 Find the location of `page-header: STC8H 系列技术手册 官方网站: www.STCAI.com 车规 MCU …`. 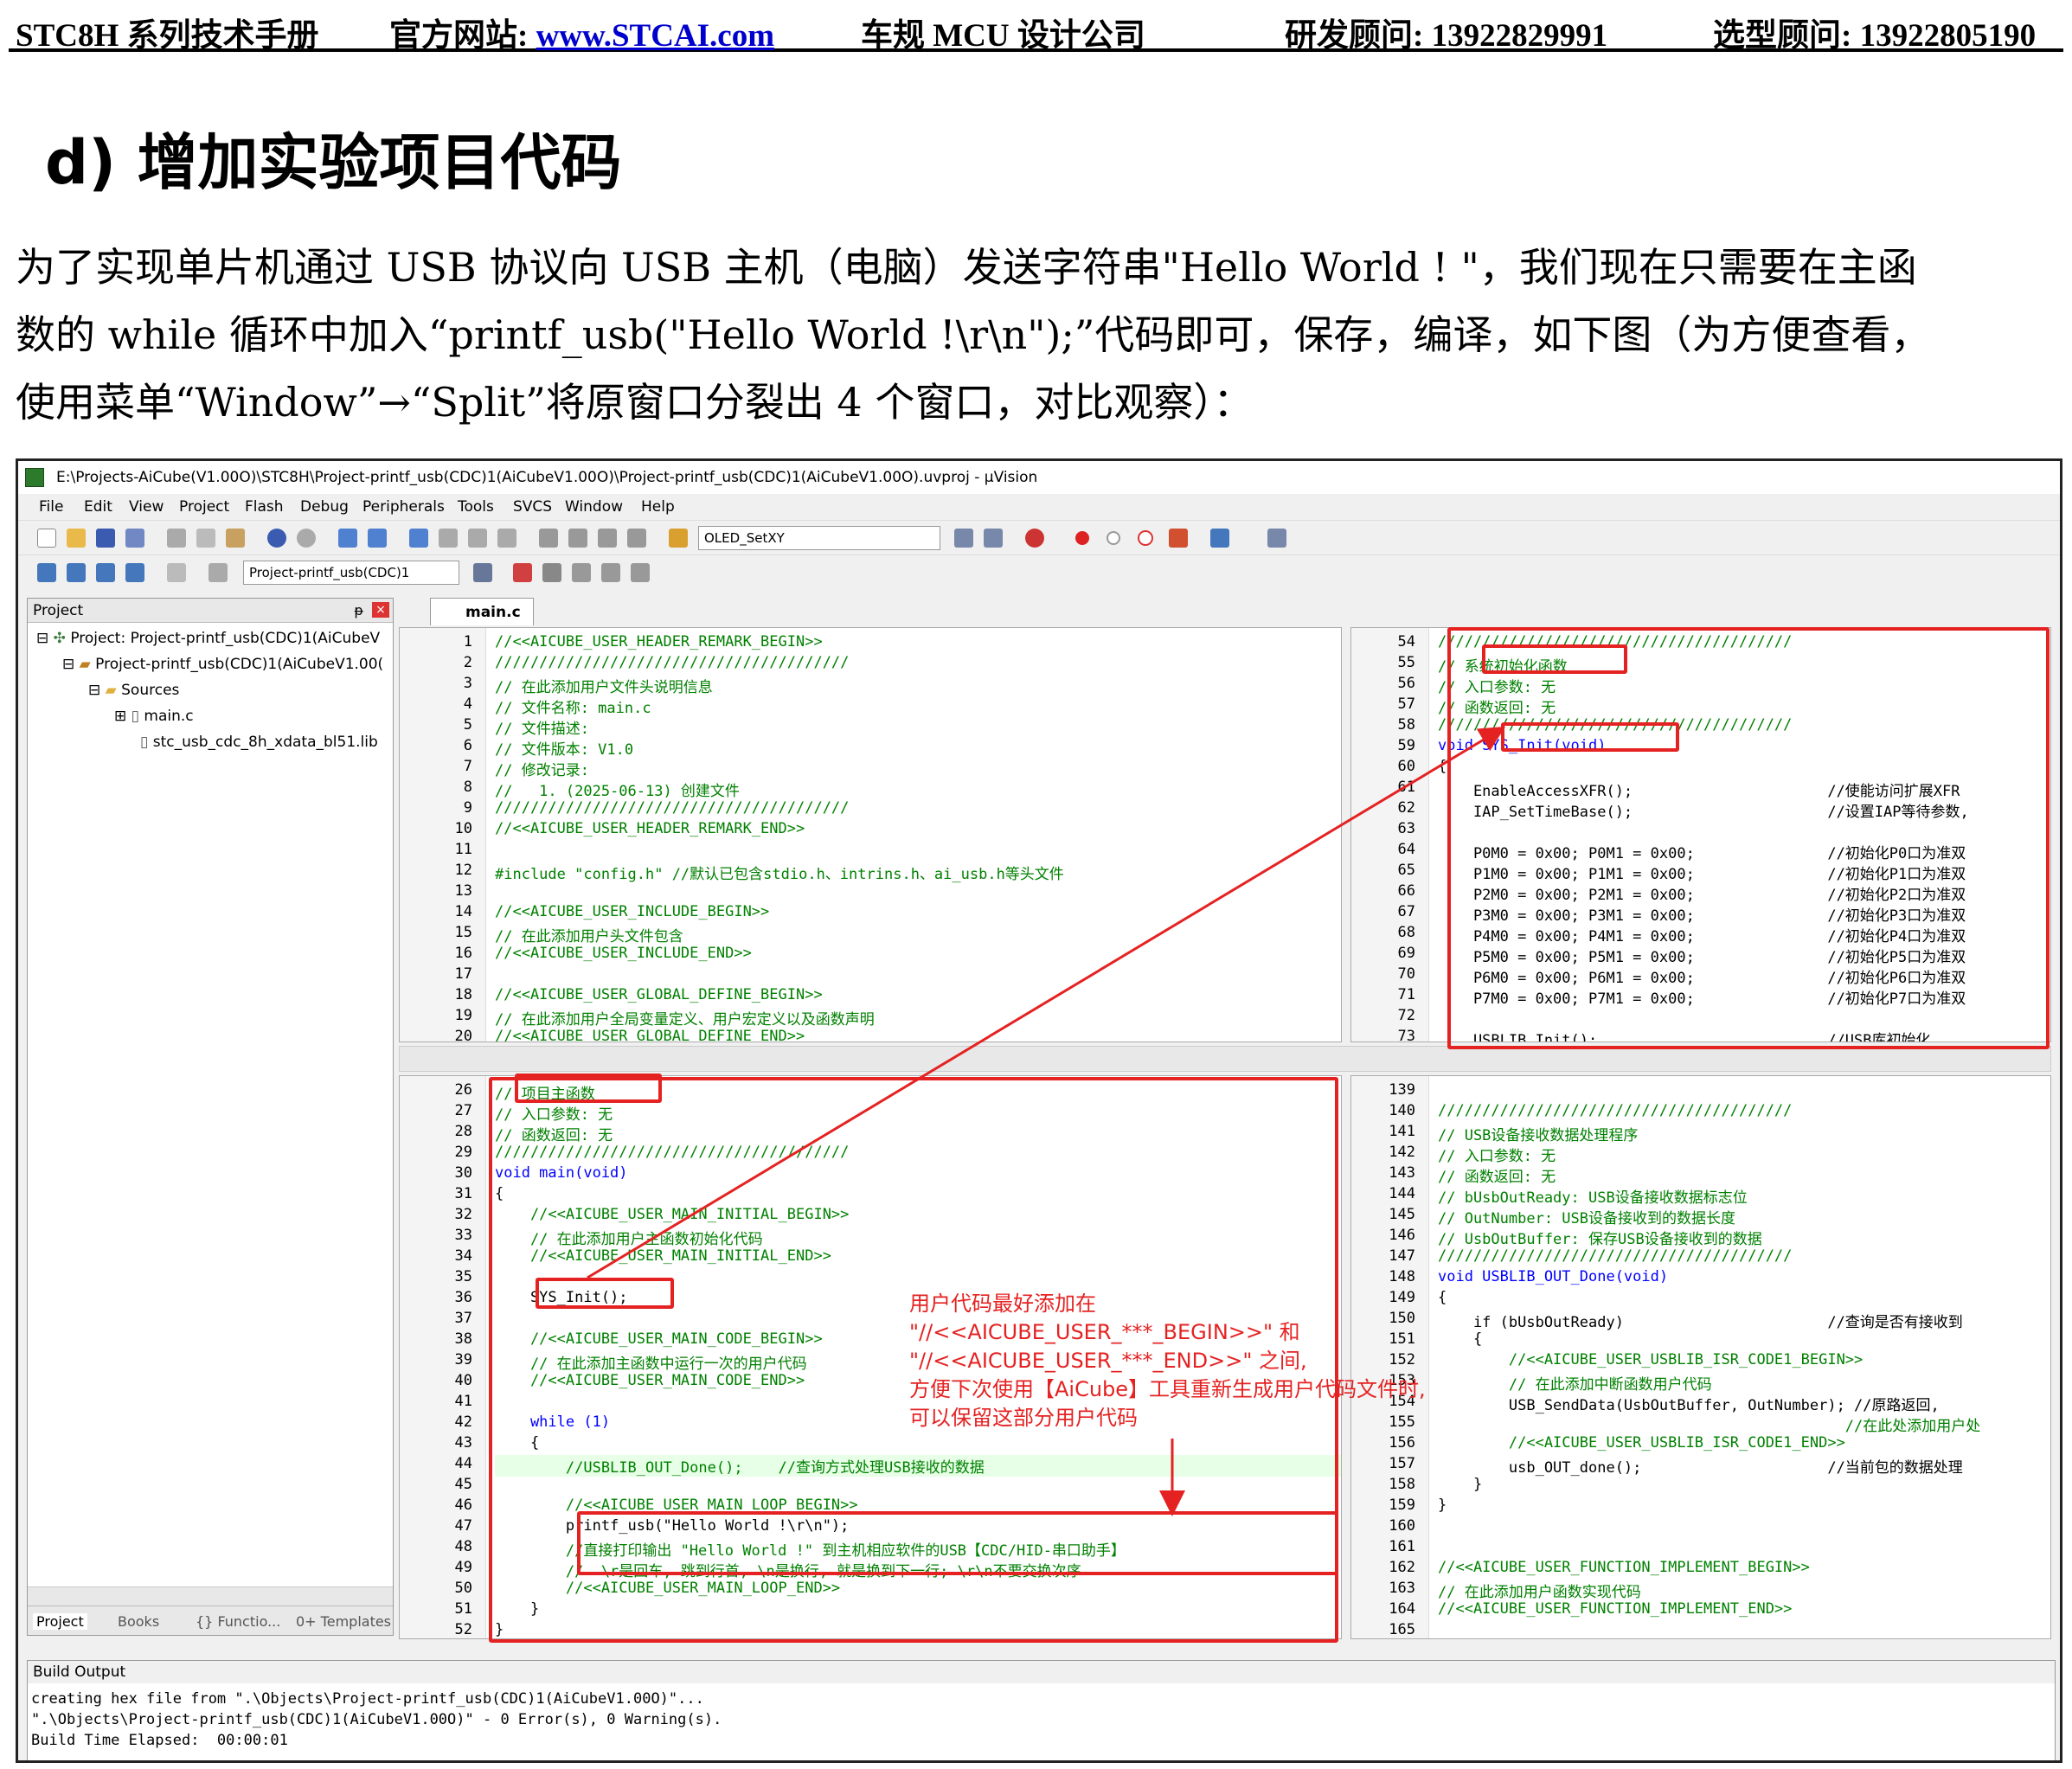

page-header: STC8H 系列技术手册 官方网站: www.STCAI.com 车规 MCU … is located at coordinates (1036, 29).